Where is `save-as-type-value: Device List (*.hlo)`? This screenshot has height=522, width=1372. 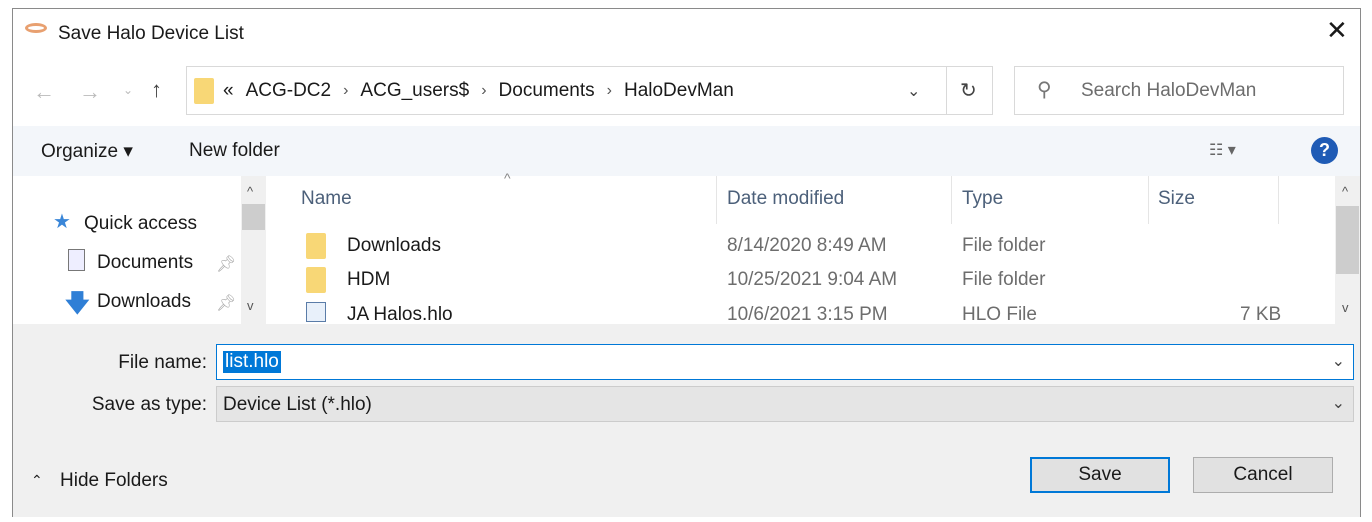 save-as-type-value: Device List (*.hlo) is located at coordinates (297, 404).